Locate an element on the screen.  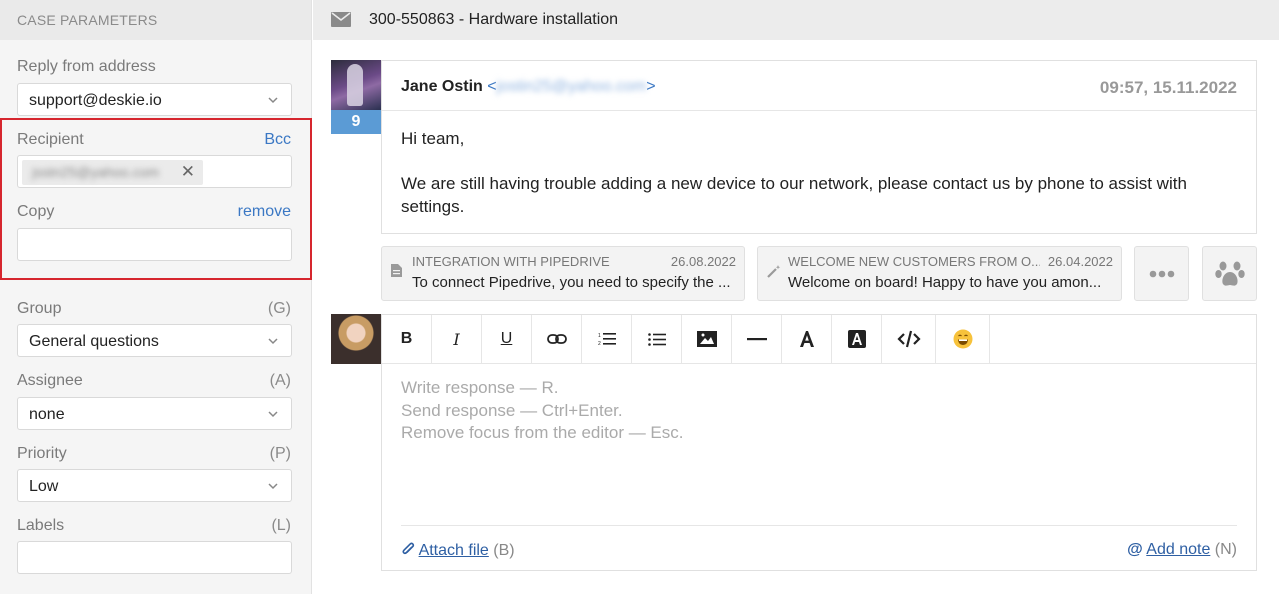
horizontal-rule-button is located at coordinates (757, 339).